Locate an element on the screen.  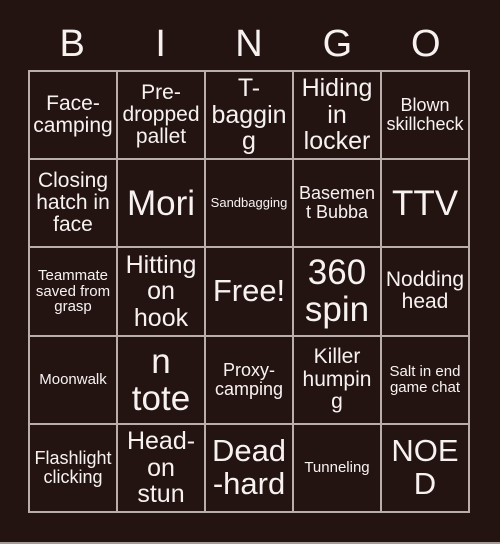
bingo-cell: Closing hatch in face is located at coordinates (74, 204).